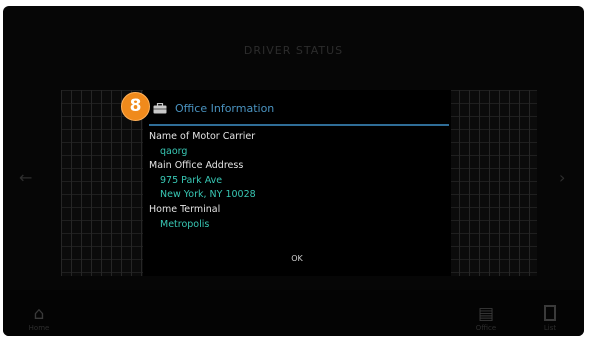 The width and height of the screenshot is (590, 340). Describe the element at coordinates (39, 328) in the screenshot. I see `bottom-nav-home-label: Home` at that location.